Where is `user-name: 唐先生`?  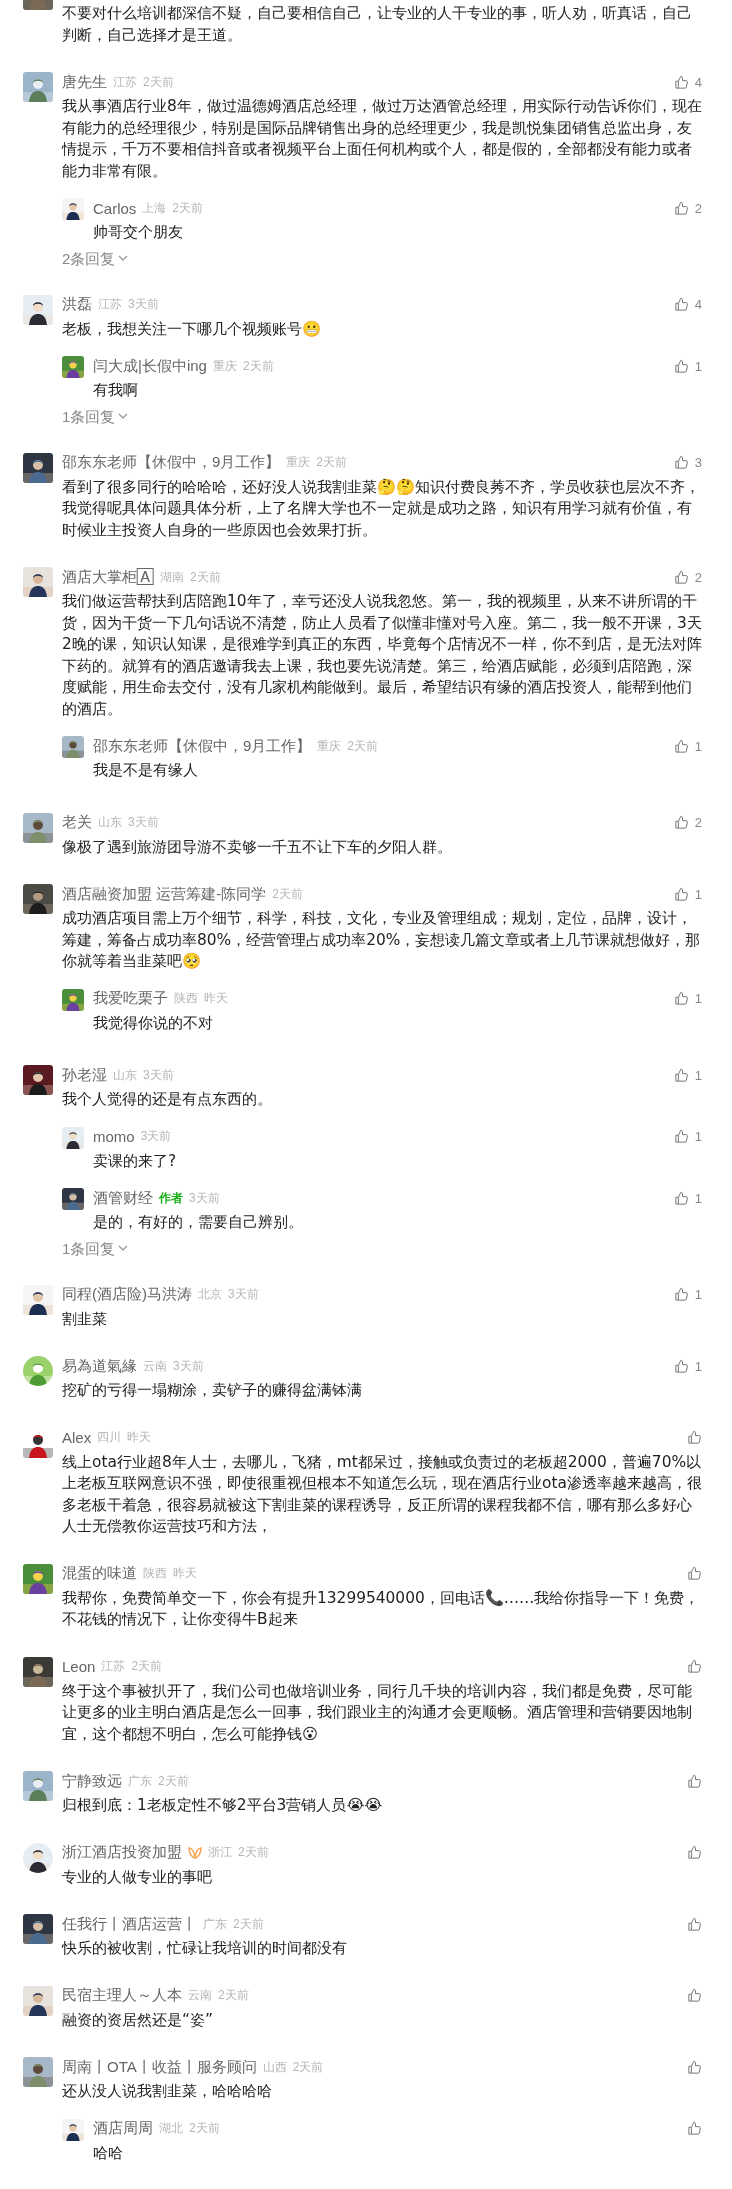 user-name: 唐先生 is located at coordinates (84, 82).